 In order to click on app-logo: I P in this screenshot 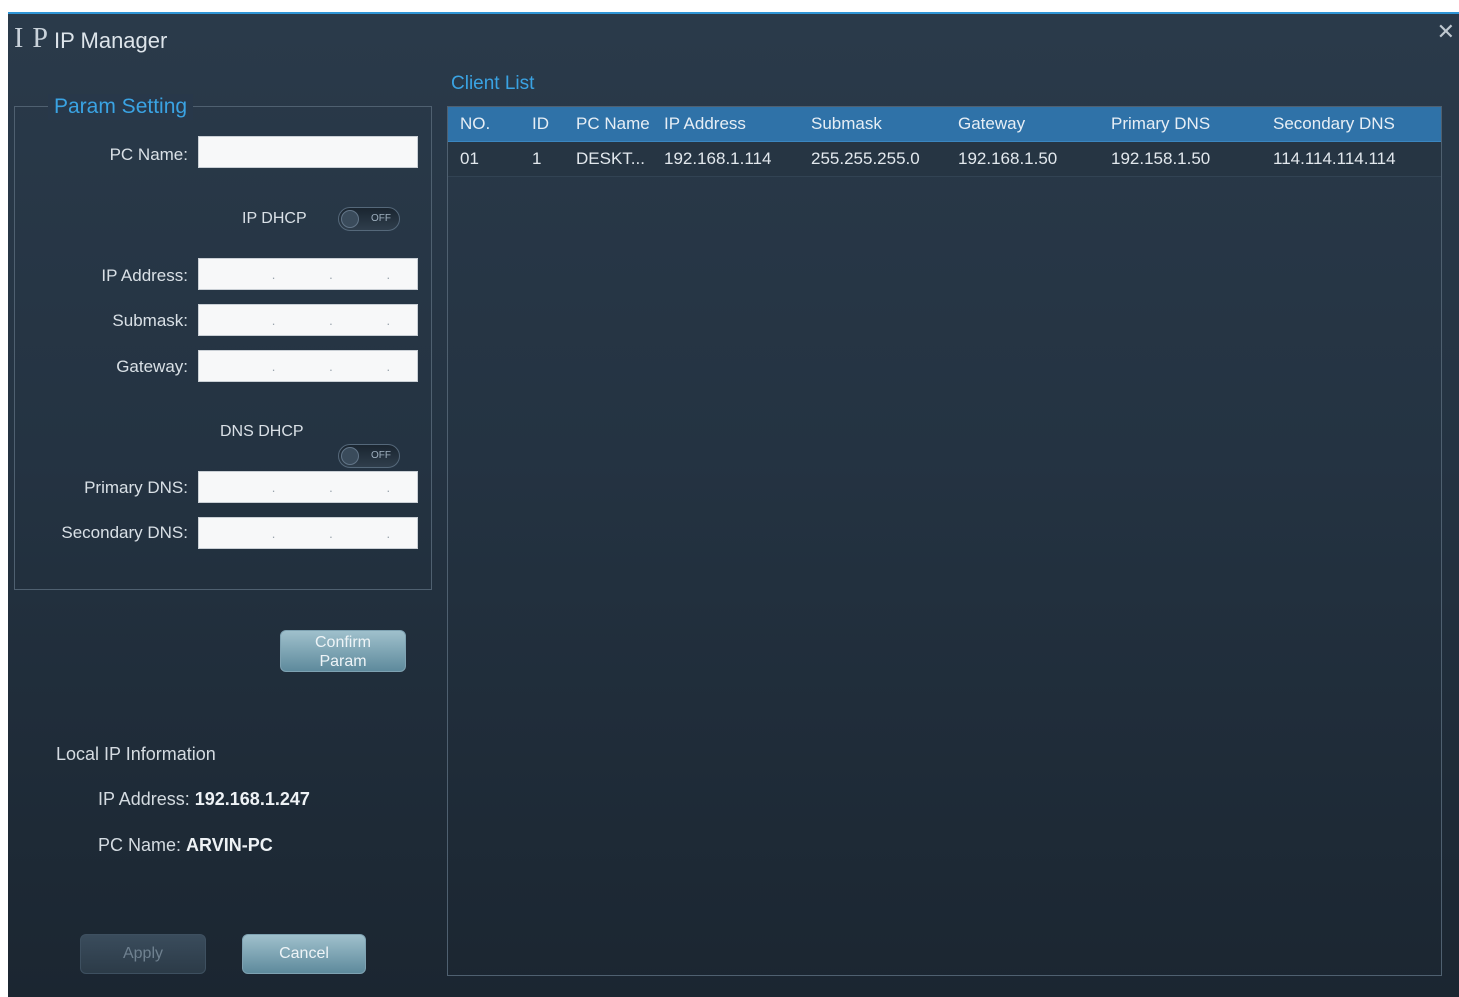, I will do `click(31, 38)`.